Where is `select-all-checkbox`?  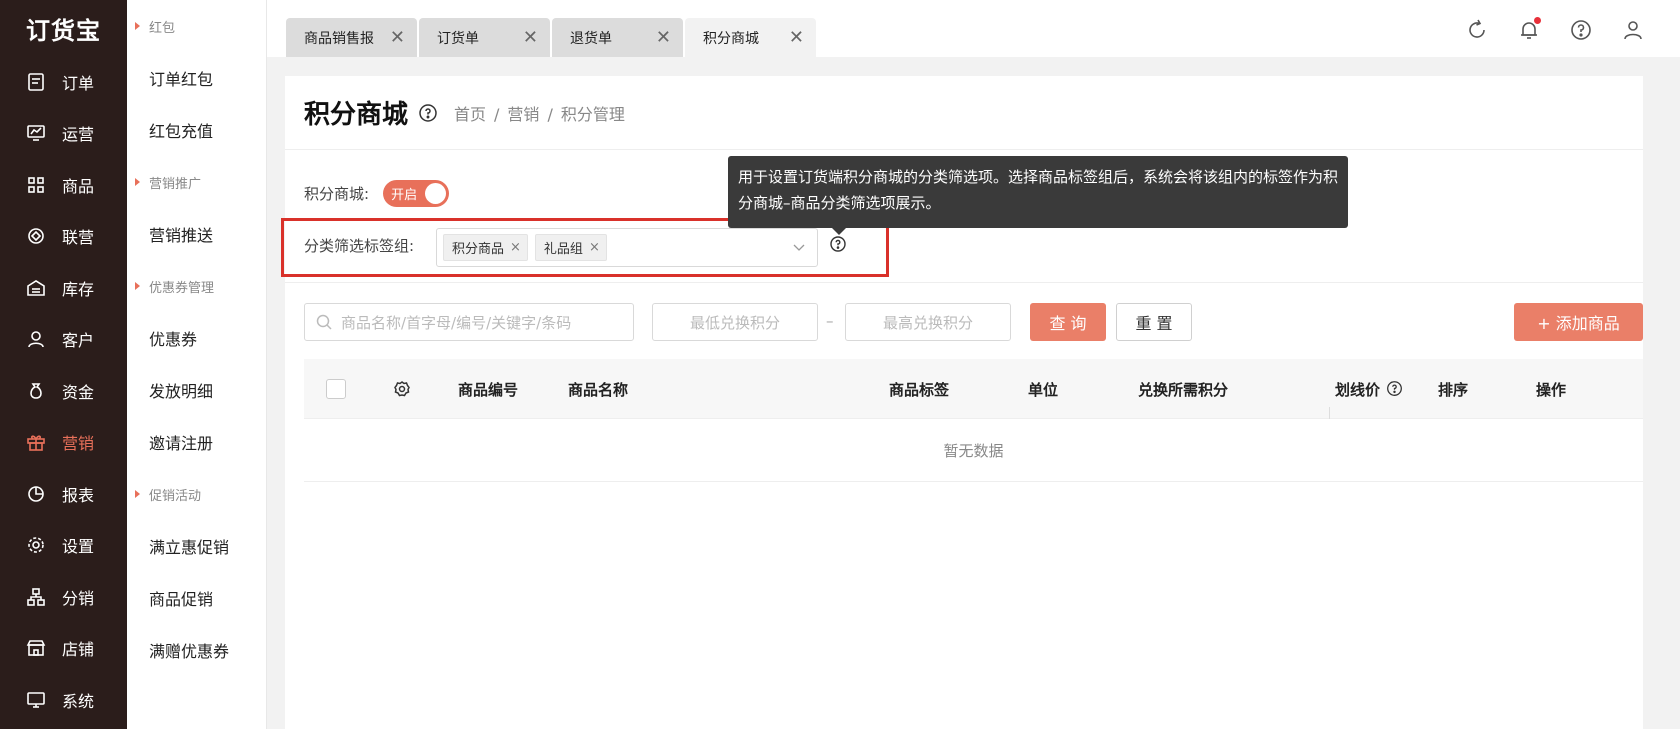
select-all-checkbox is located at coordinates (336, 389).